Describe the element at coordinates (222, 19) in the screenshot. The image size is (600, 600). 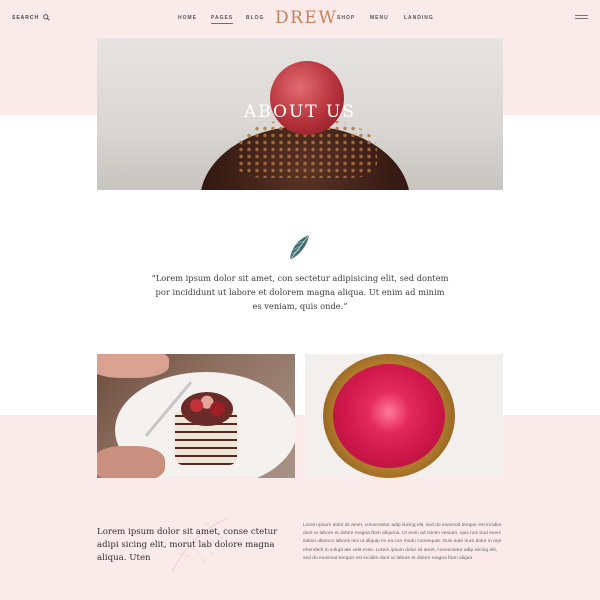
I see `nav-pages: PAGES` at that location.